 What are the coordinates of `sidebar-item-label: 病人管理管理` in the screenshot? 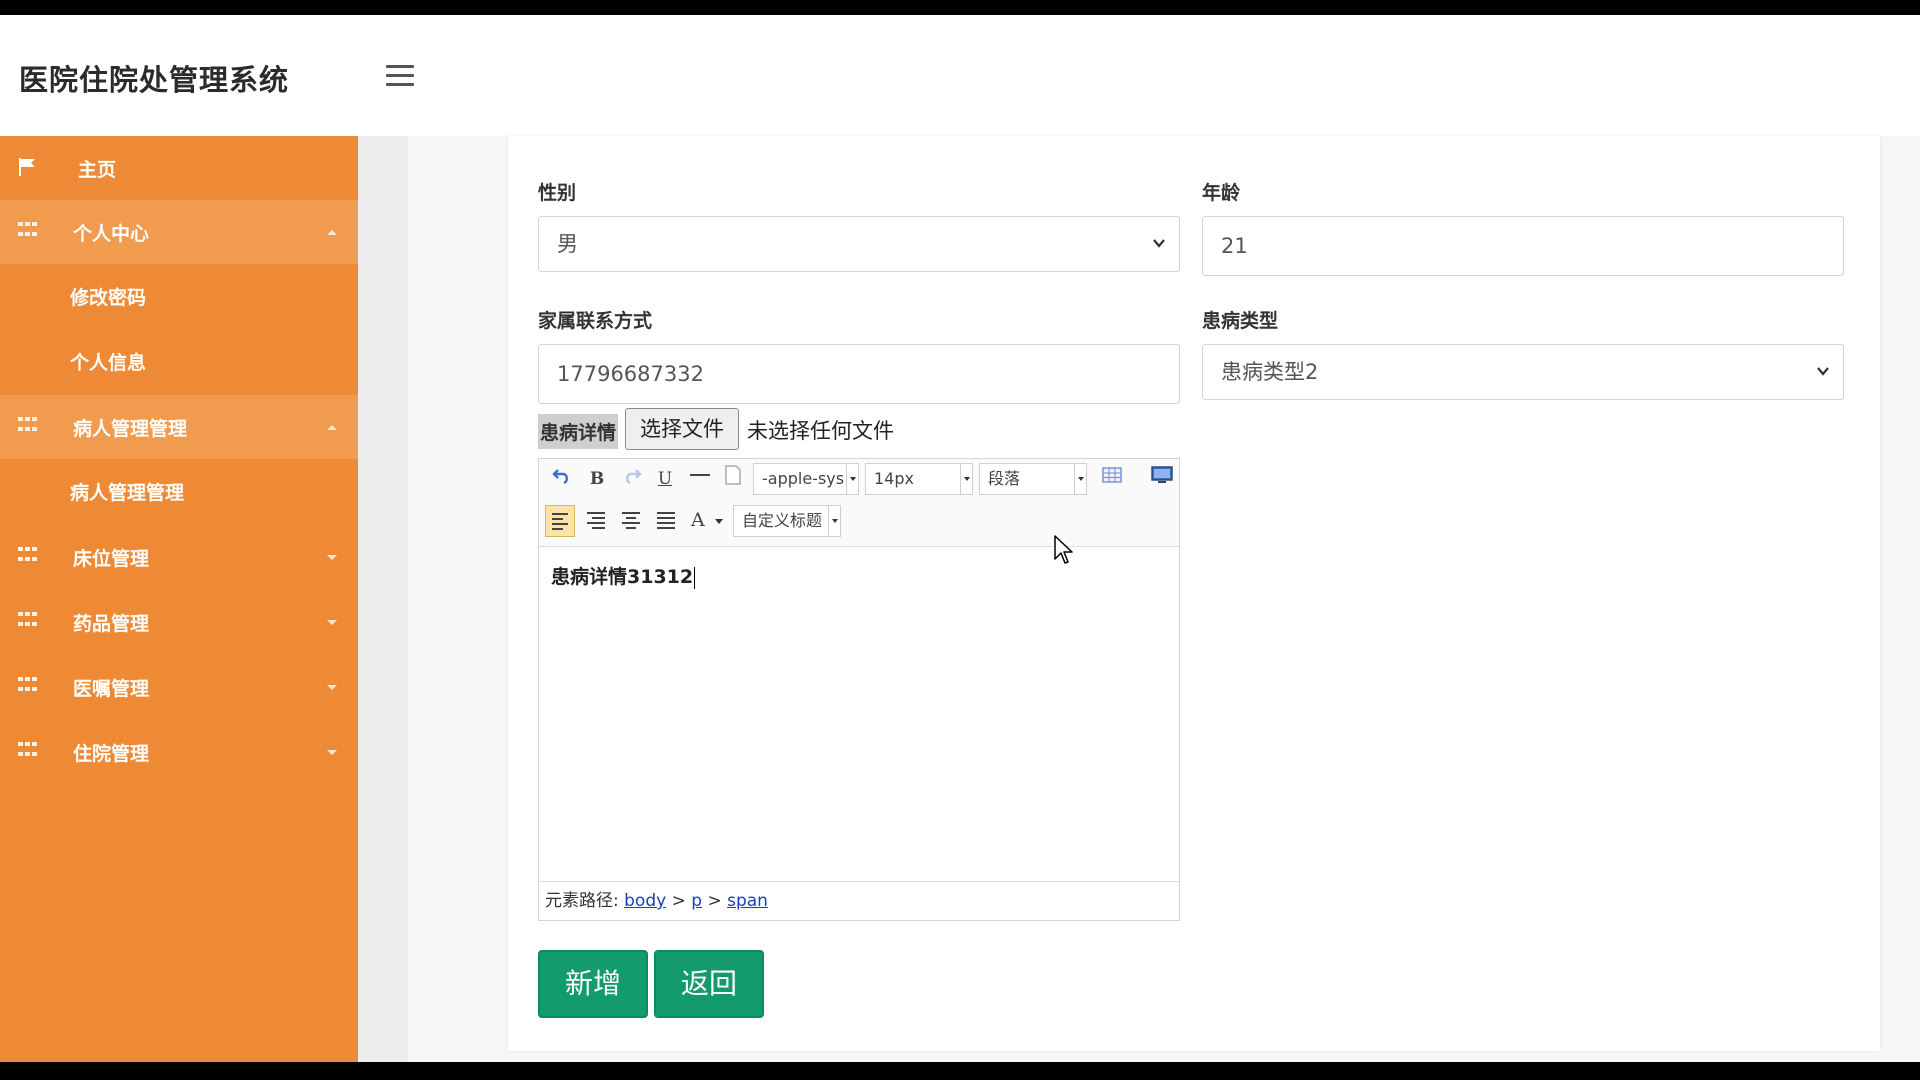 It's located at (130, 429).